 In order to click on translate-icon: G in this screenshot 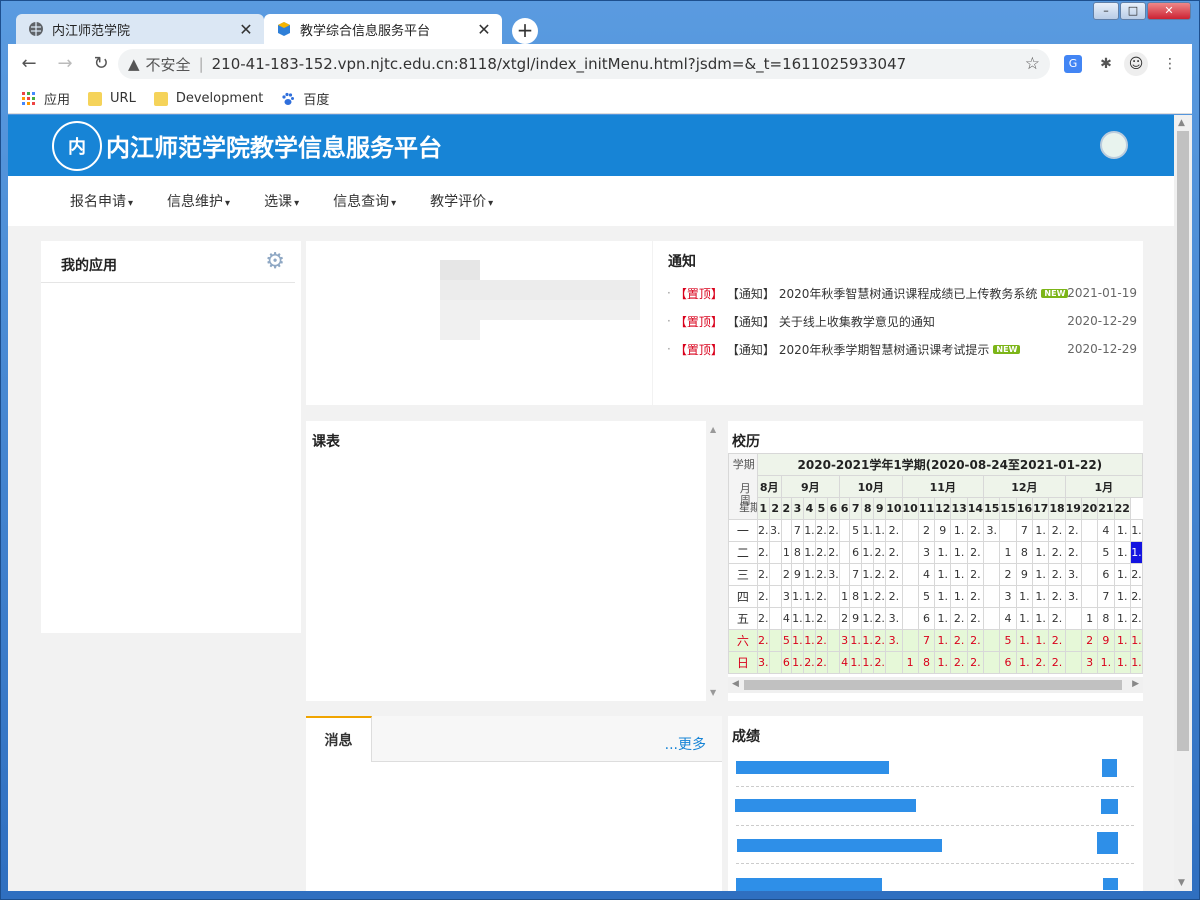, I will do `click(1073, 64)`.